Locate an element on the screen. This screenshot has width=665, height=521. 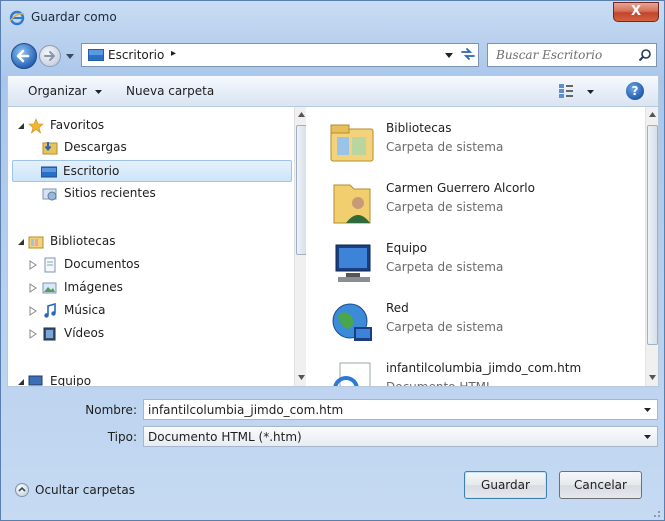
nav-item-label: Imágenes is located at coordinates (93, 287).